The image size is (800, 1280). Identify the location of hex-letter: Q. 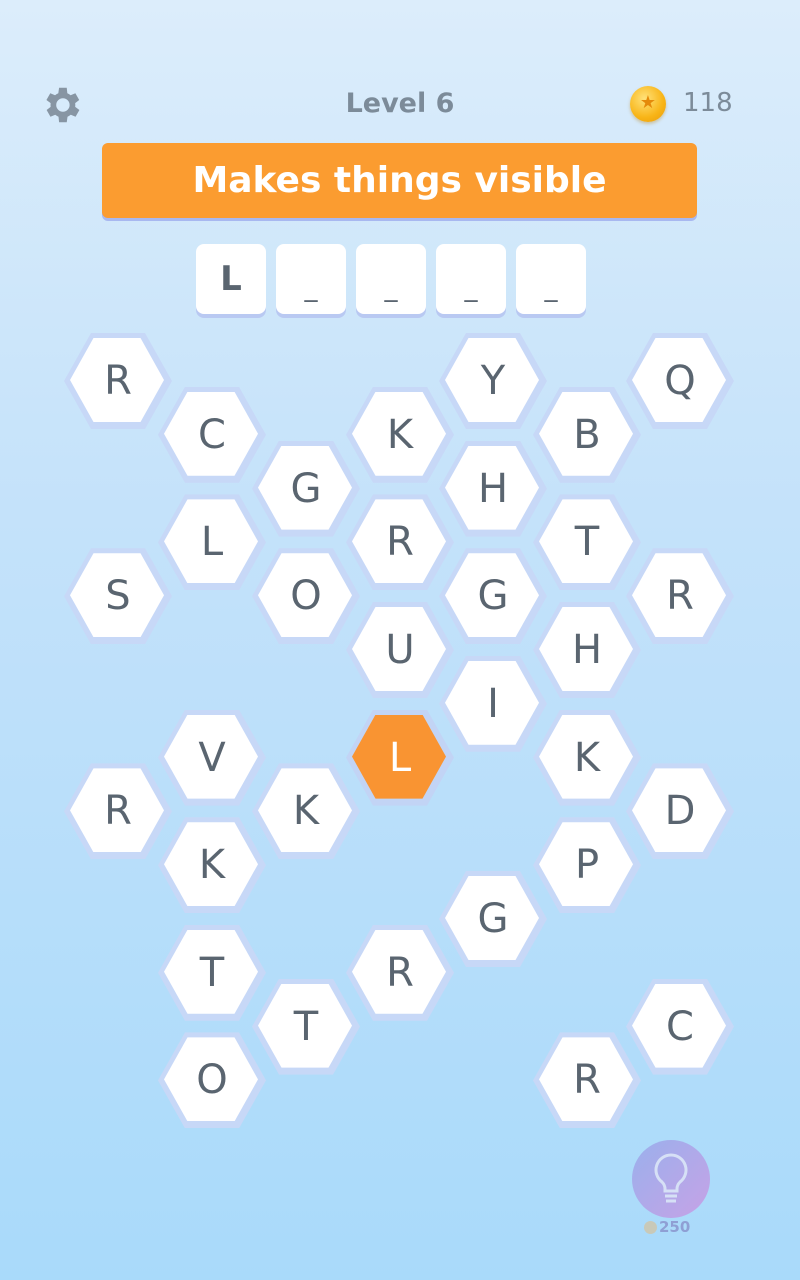
(680, 381).